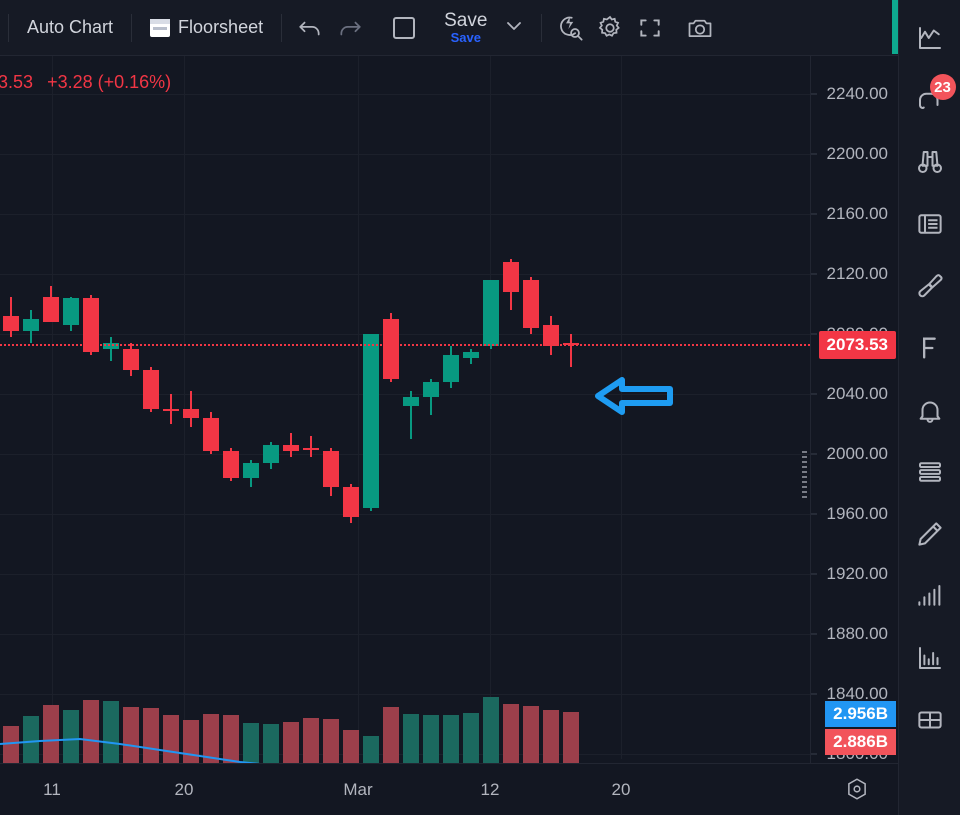  Describe the element at coordinates (404, 28) in the screenshot. I see `square-tool-button` at that location.